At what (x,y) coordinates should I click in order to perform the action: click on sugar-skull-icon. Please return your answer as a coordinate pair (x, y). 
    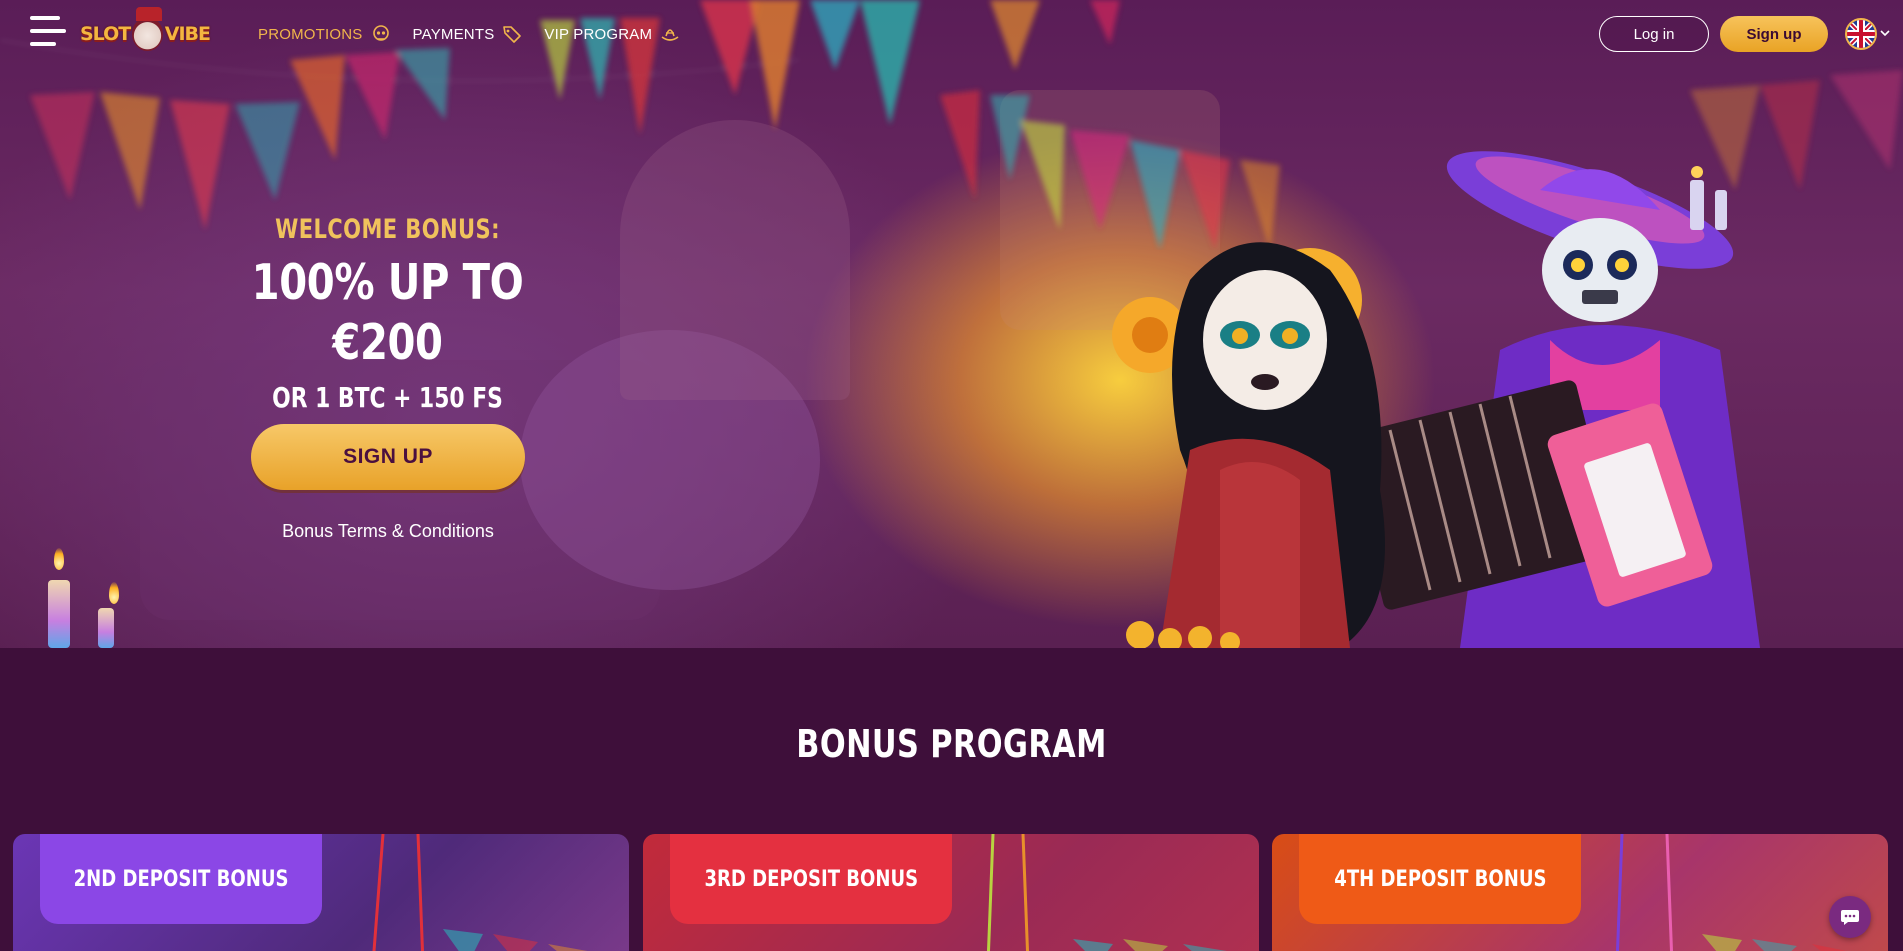
    Looking at the image, I should click on (380, 33).